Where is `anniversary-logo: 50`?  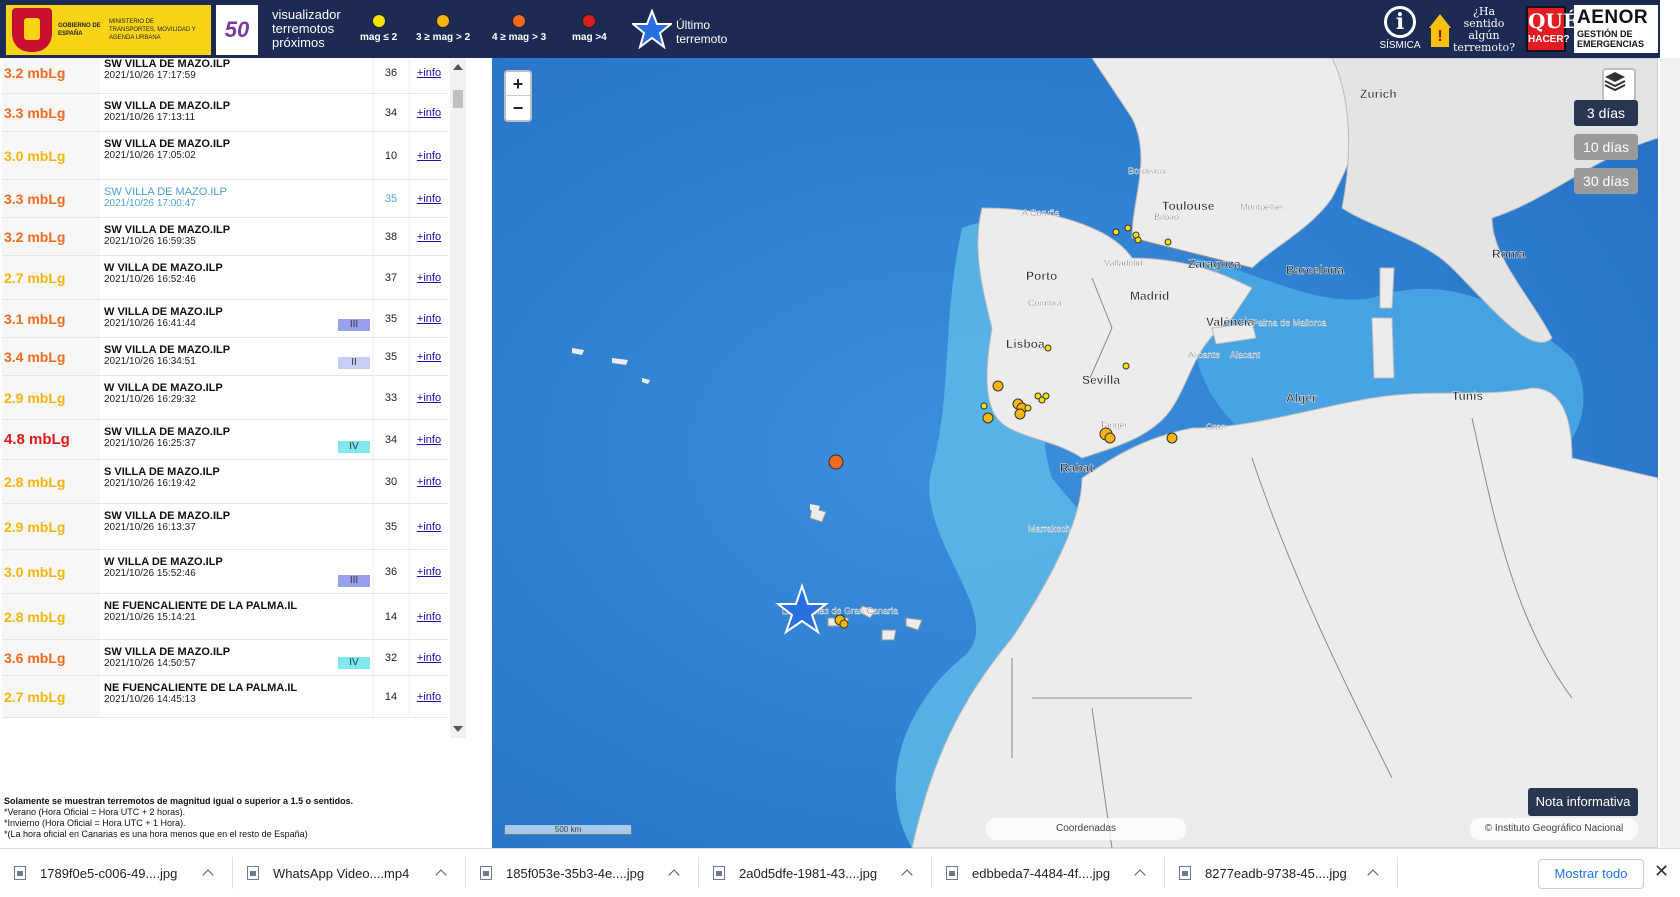
anniversary-logo: 50 is located at coordinates (237, 30).